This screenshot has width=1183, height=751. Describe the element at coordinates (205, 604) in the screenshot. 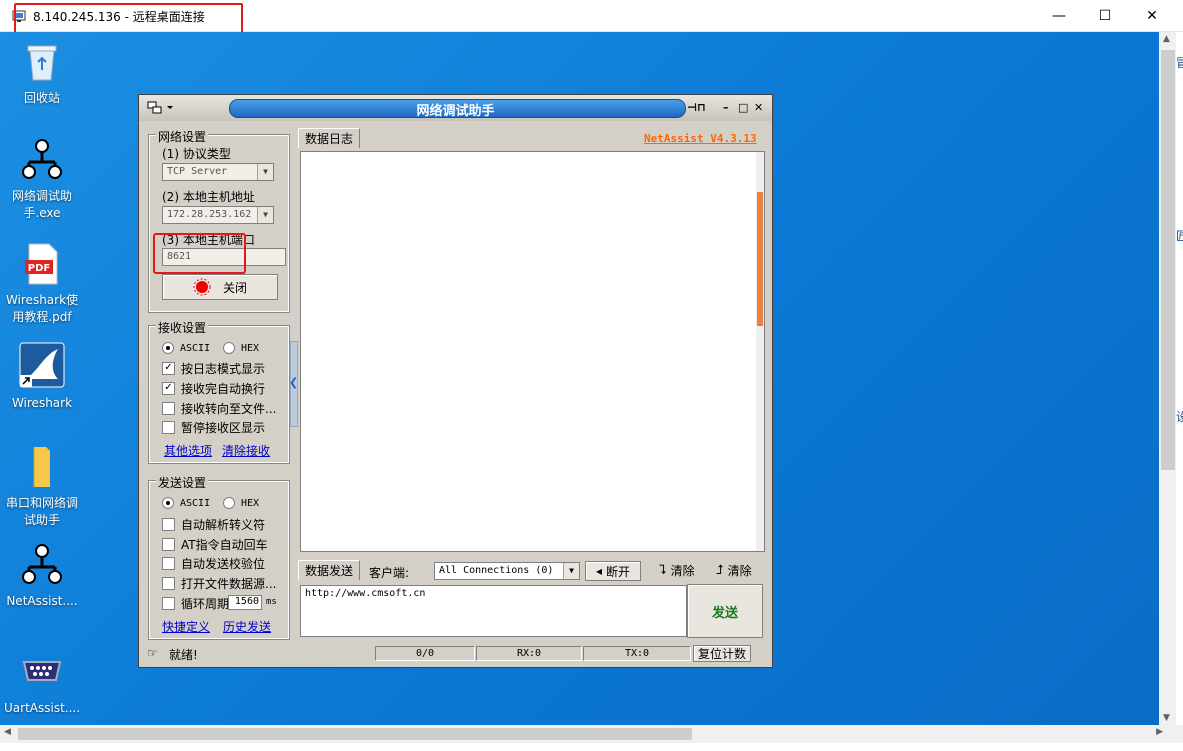

I see `checkbox-label: 循环周期` at that location.